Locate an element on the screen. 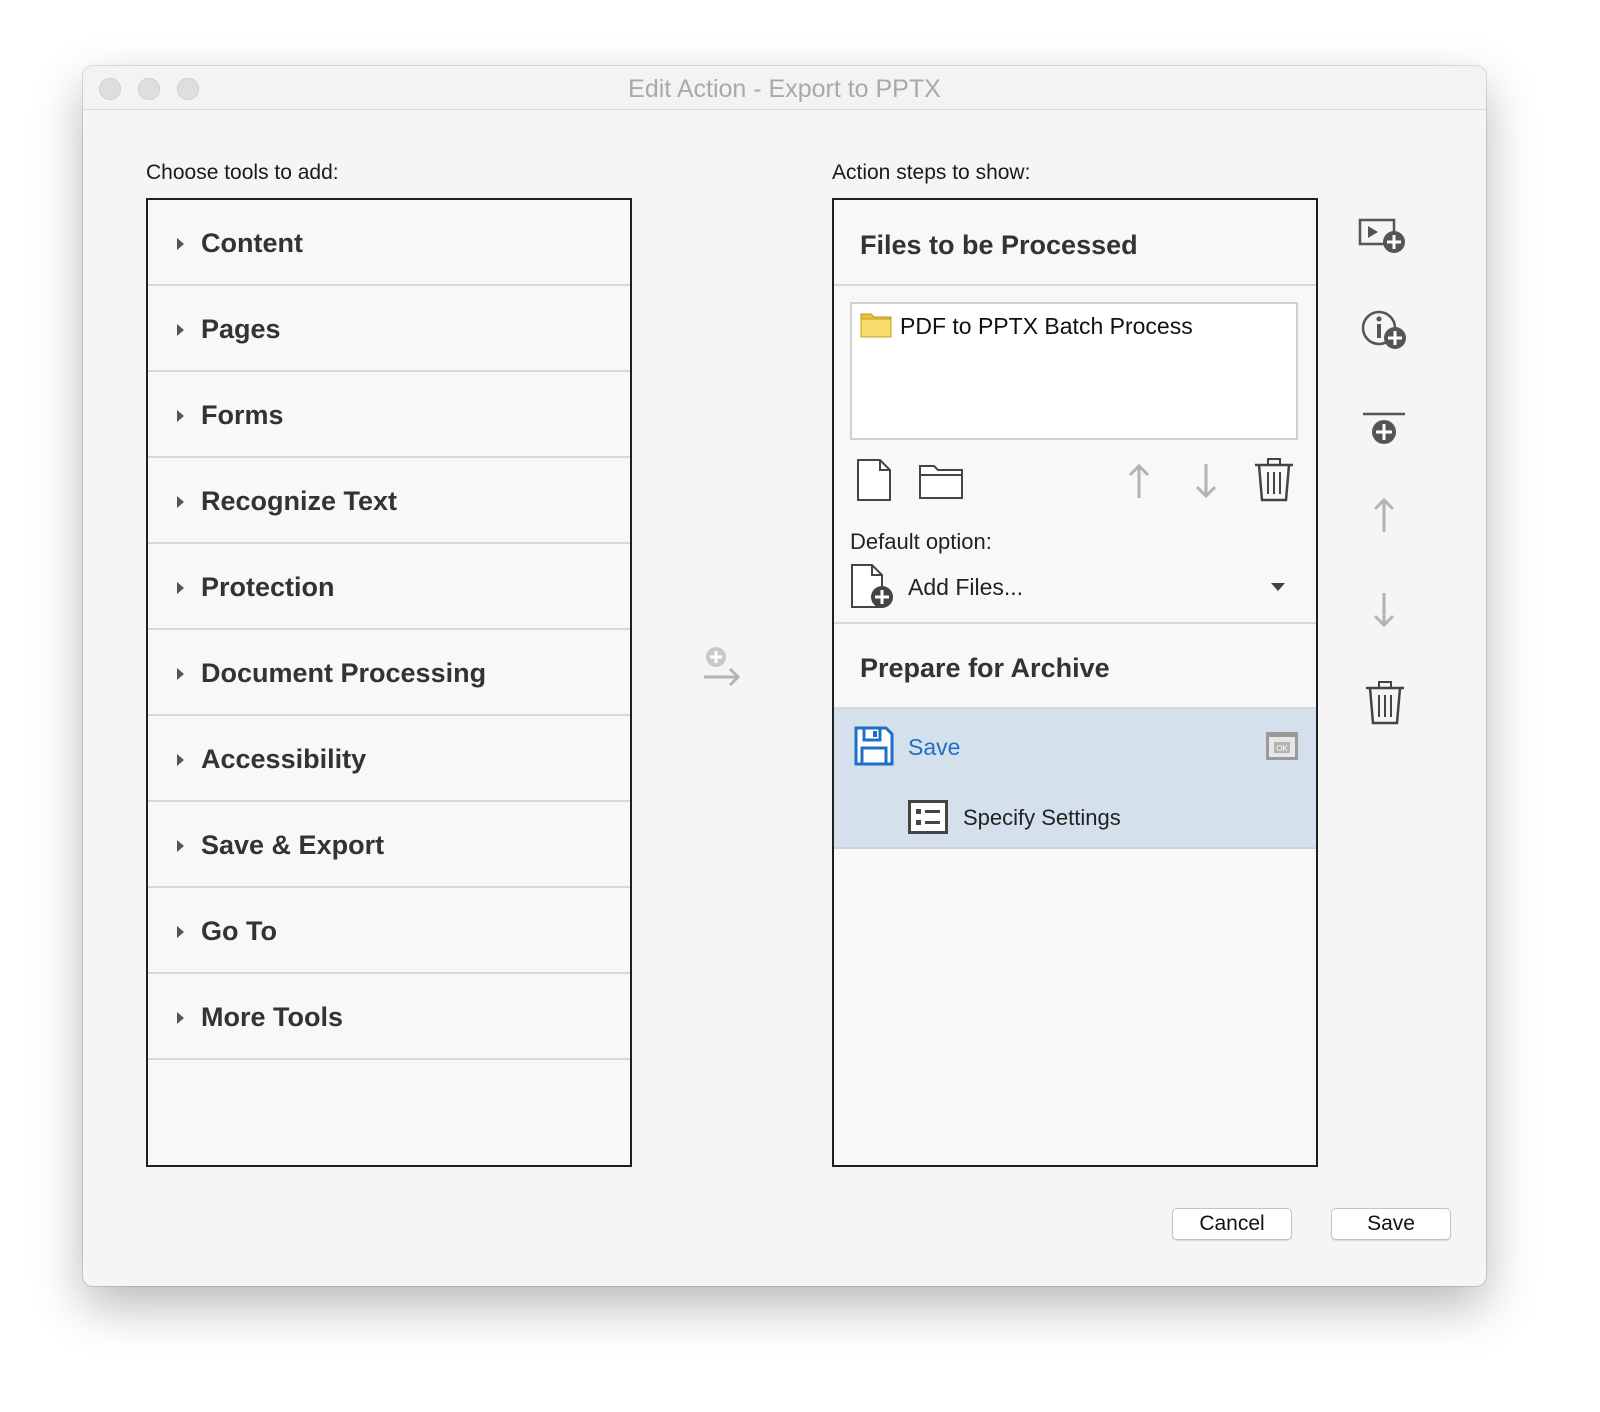  archive-group-title: Prepare for Archive is located at coordinates (985, 668).